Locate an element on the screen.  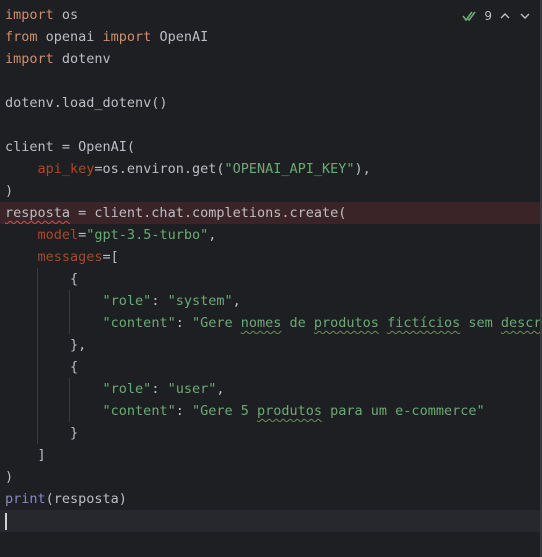
string-literal: de is located at coordinates (297, 323).